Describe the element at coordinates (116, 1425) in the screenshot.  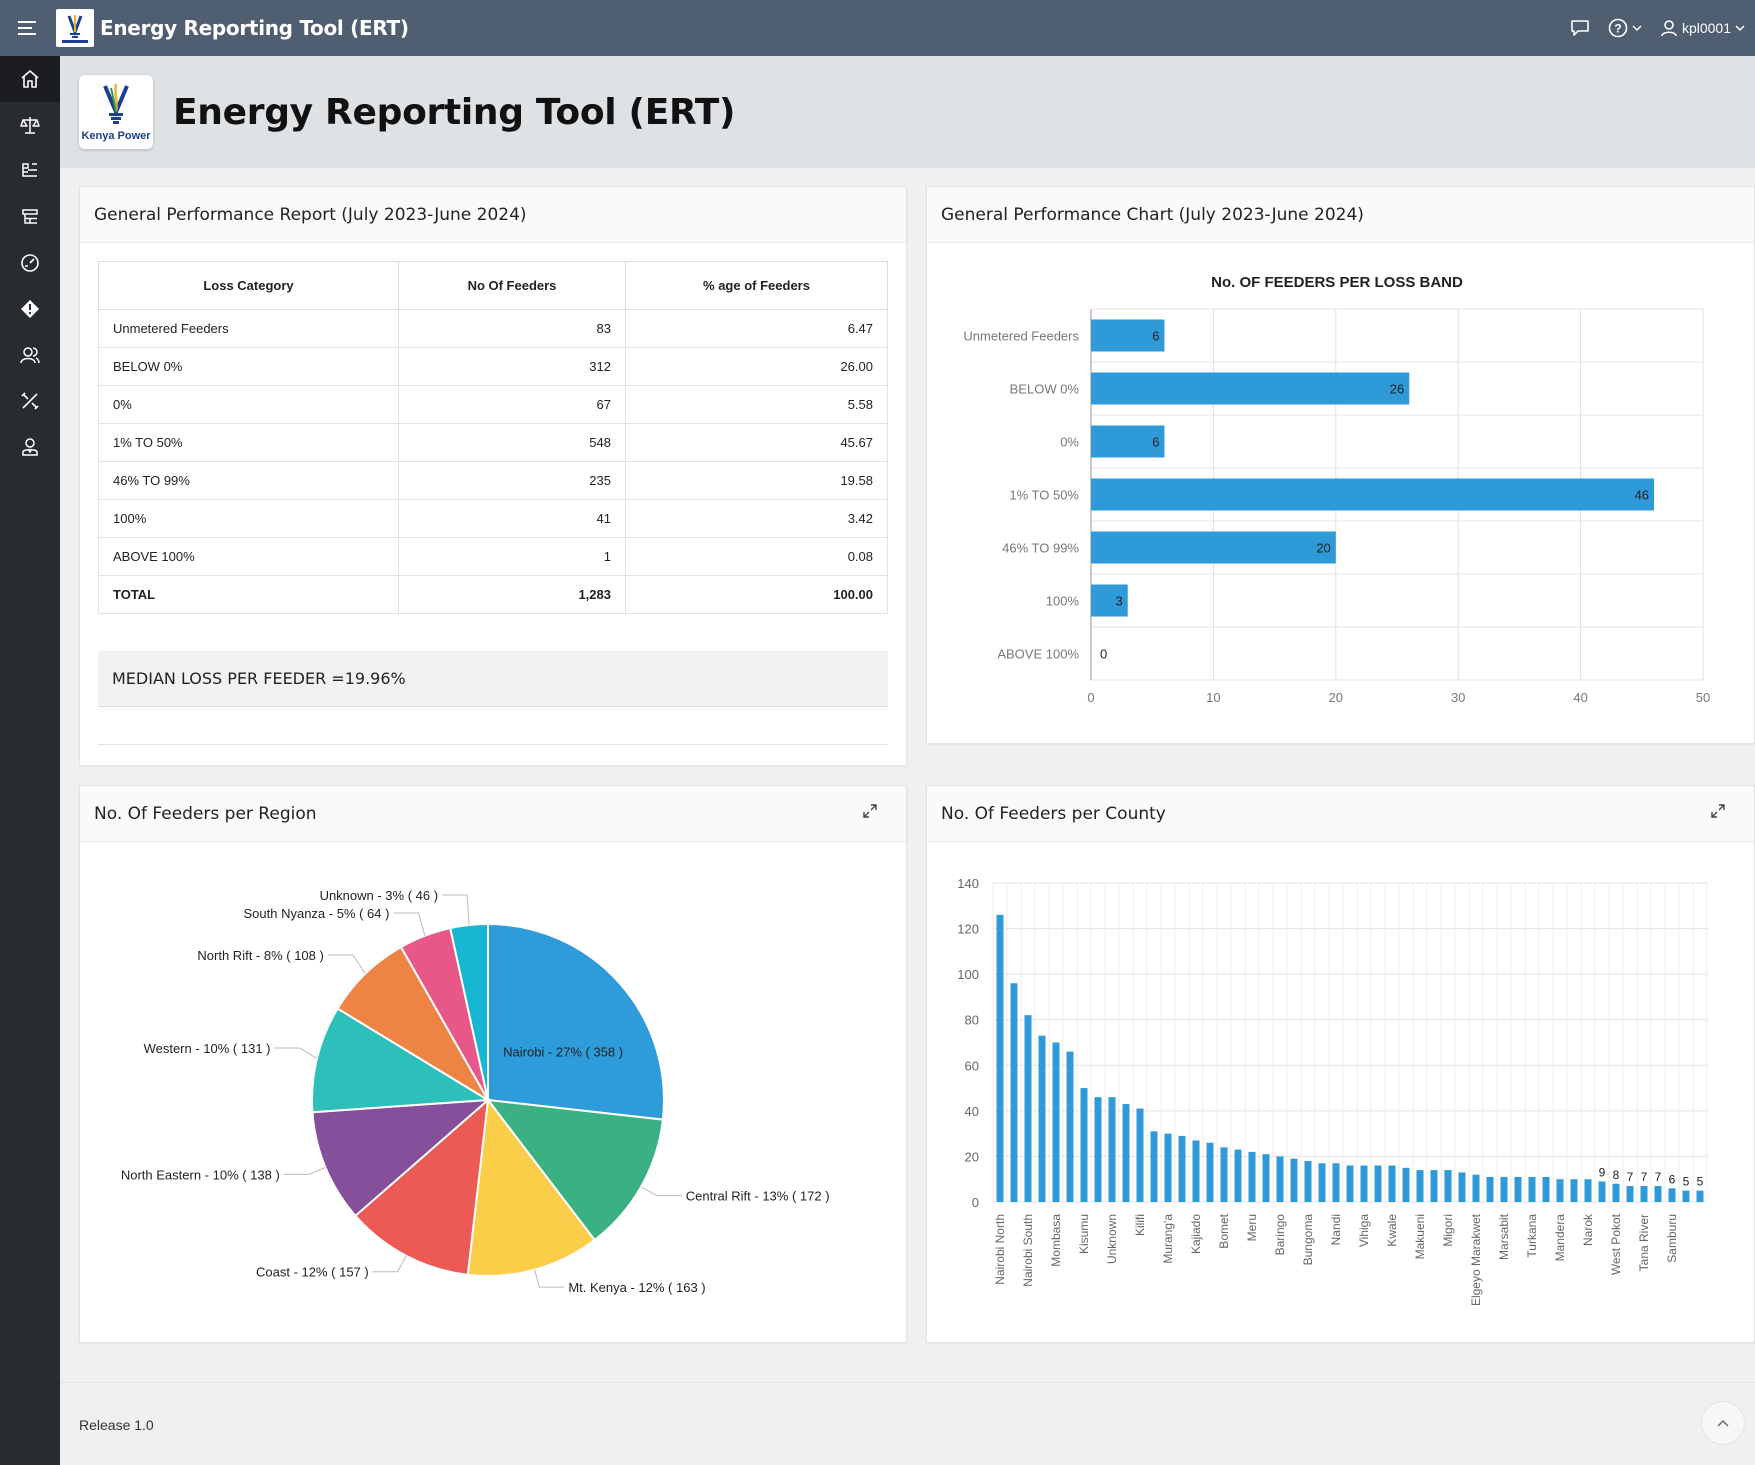
I see `release-label: Release 1.0` at that location.